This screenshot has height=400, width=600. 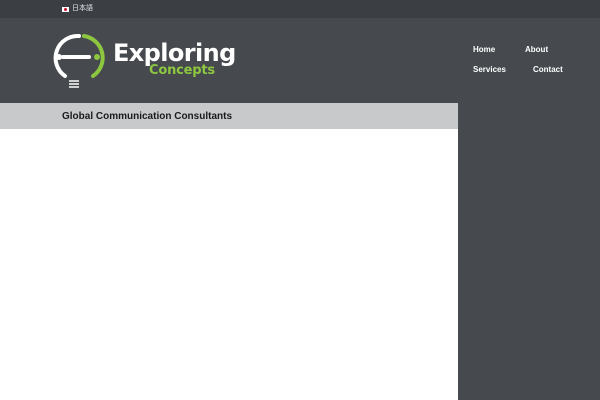 What do you see at coordinates (484, 50) in the screenshot?
I see `nav-item-home: Home` at bounding box center [484, 50].